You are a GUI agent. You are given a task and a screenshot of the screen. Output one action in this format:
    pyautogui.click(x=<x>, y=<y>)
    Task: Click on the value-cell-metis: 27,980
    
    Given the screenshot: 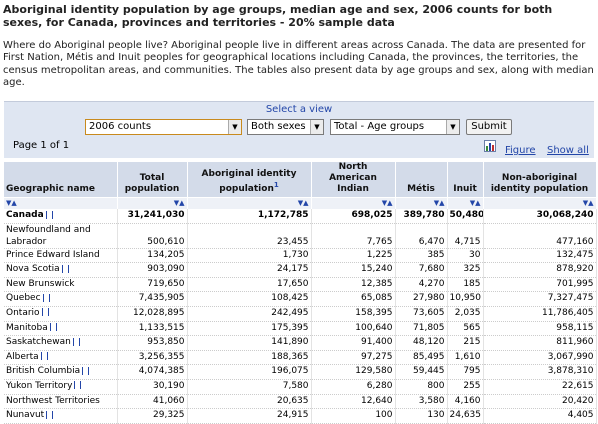 What is the action you would take?
    pyautogui.click(x=421, y=299)
    